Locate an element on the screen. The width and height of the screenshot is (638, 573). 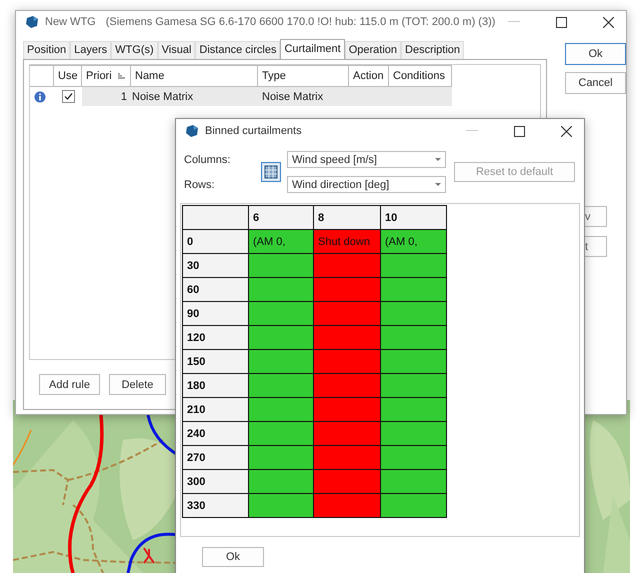
tab: Operation is located at coordinates (373, 50).